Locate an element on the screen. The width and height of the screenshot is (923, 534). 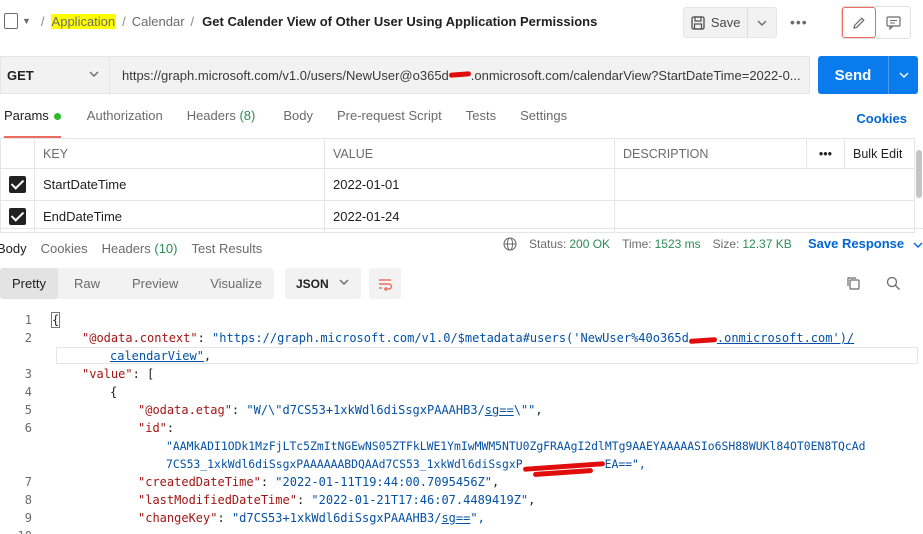
format-toolbar: Pretty Raw Preview Visualize is located at coordinates (137, 283).